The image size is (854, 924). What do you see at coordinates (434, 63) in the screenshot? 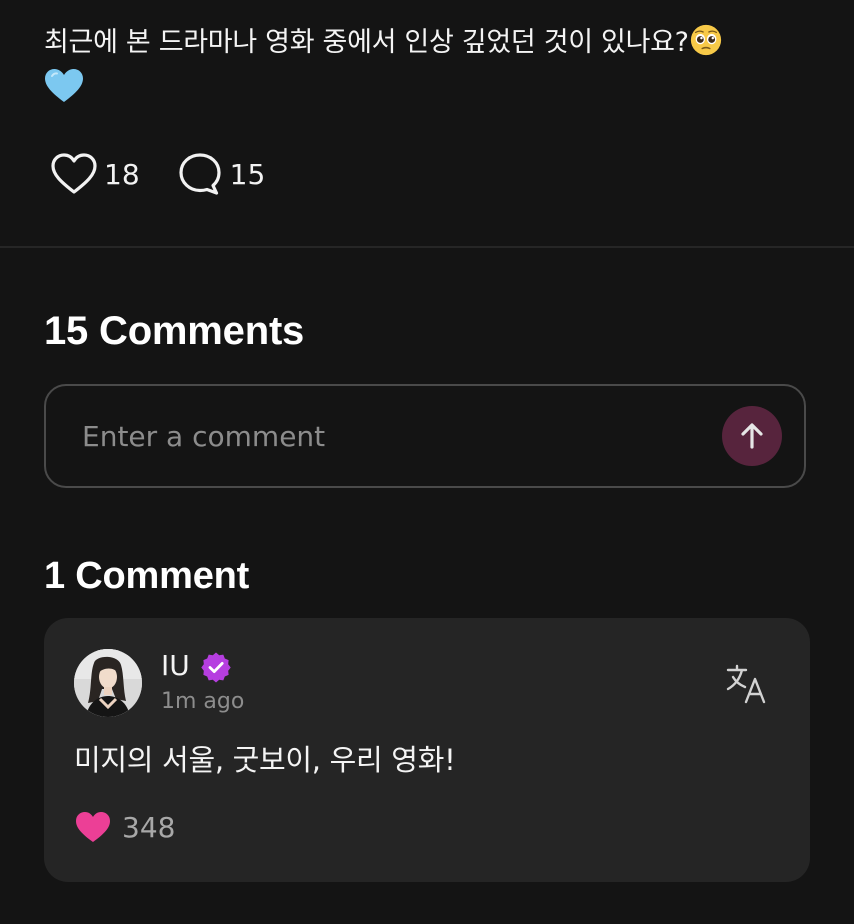
I see `post-text: 최근에 본 드라마나 영화 중에서 인상 깊었던 것이 있나요?` at bounding box center [434, 63].